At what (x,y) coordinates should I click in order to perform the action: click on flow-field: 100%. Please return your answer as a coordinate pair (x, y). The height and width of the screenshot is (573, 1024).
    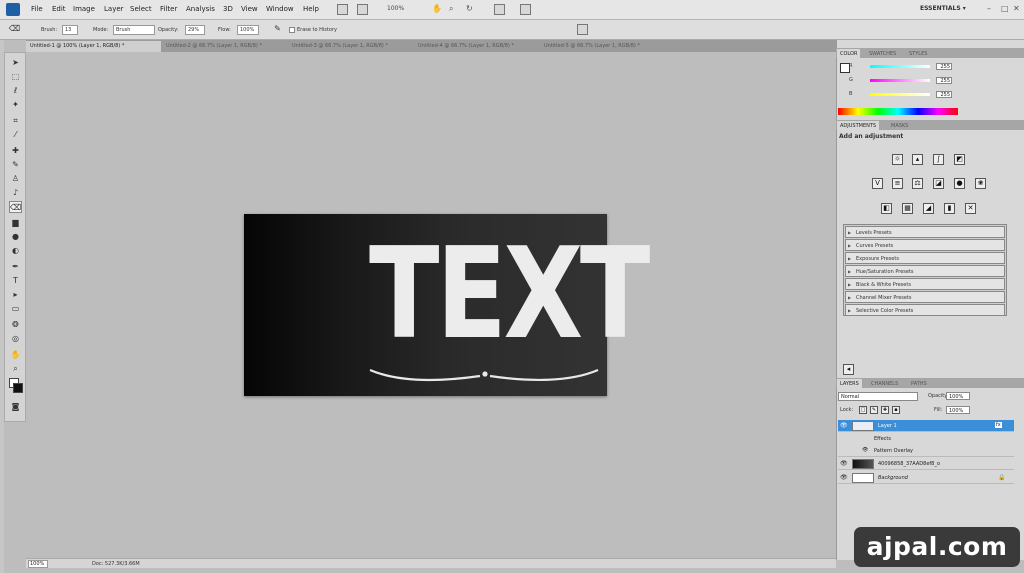
    Looking at the image, I should click on (248, 30).